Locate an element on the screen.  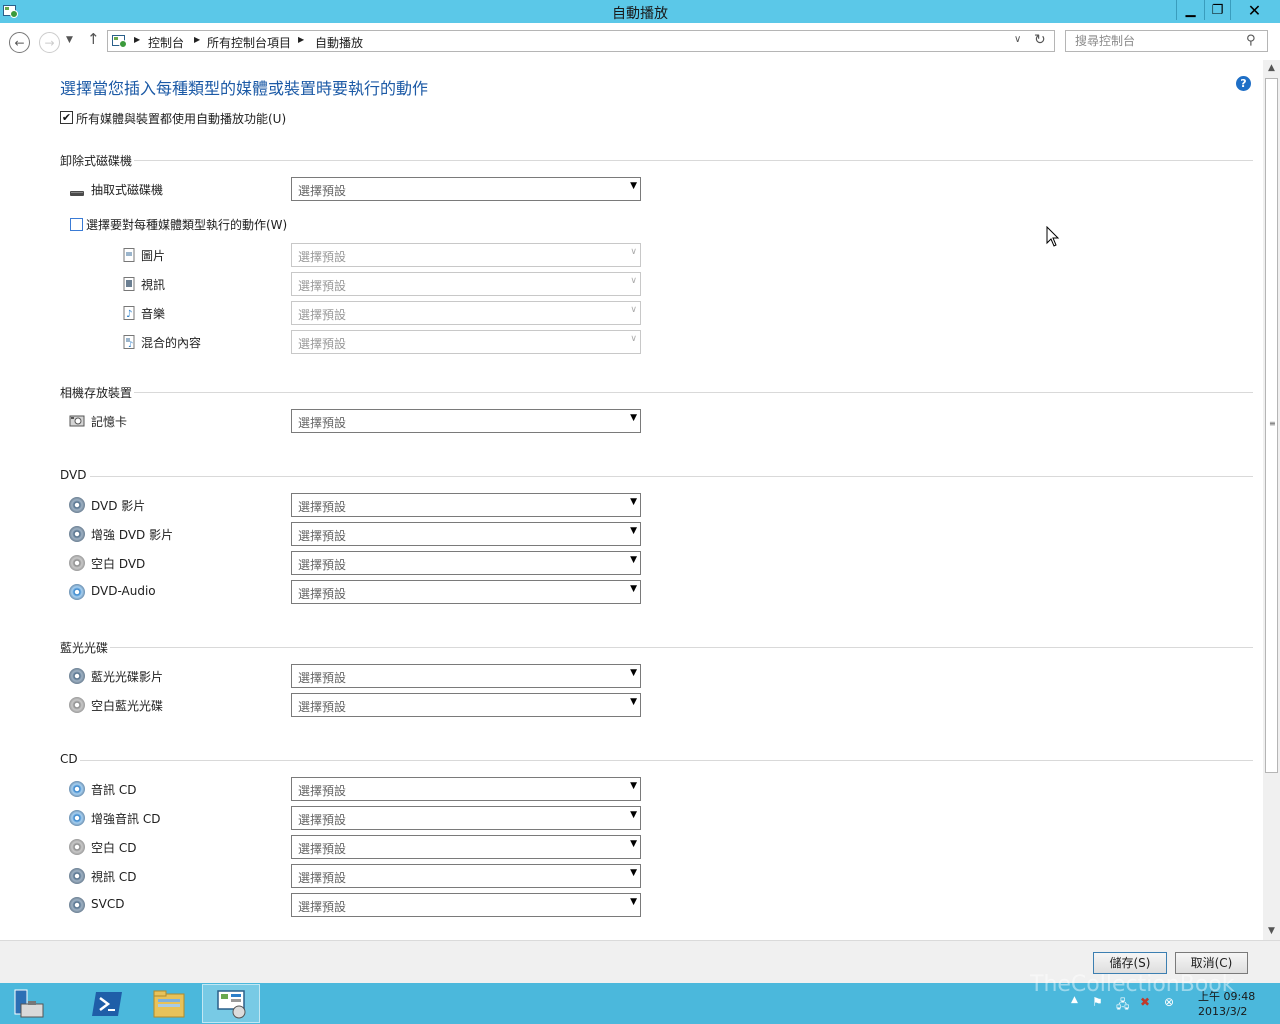
select-removable-drive: 選擇預設 ▼ is located at coordinates (466, 189).